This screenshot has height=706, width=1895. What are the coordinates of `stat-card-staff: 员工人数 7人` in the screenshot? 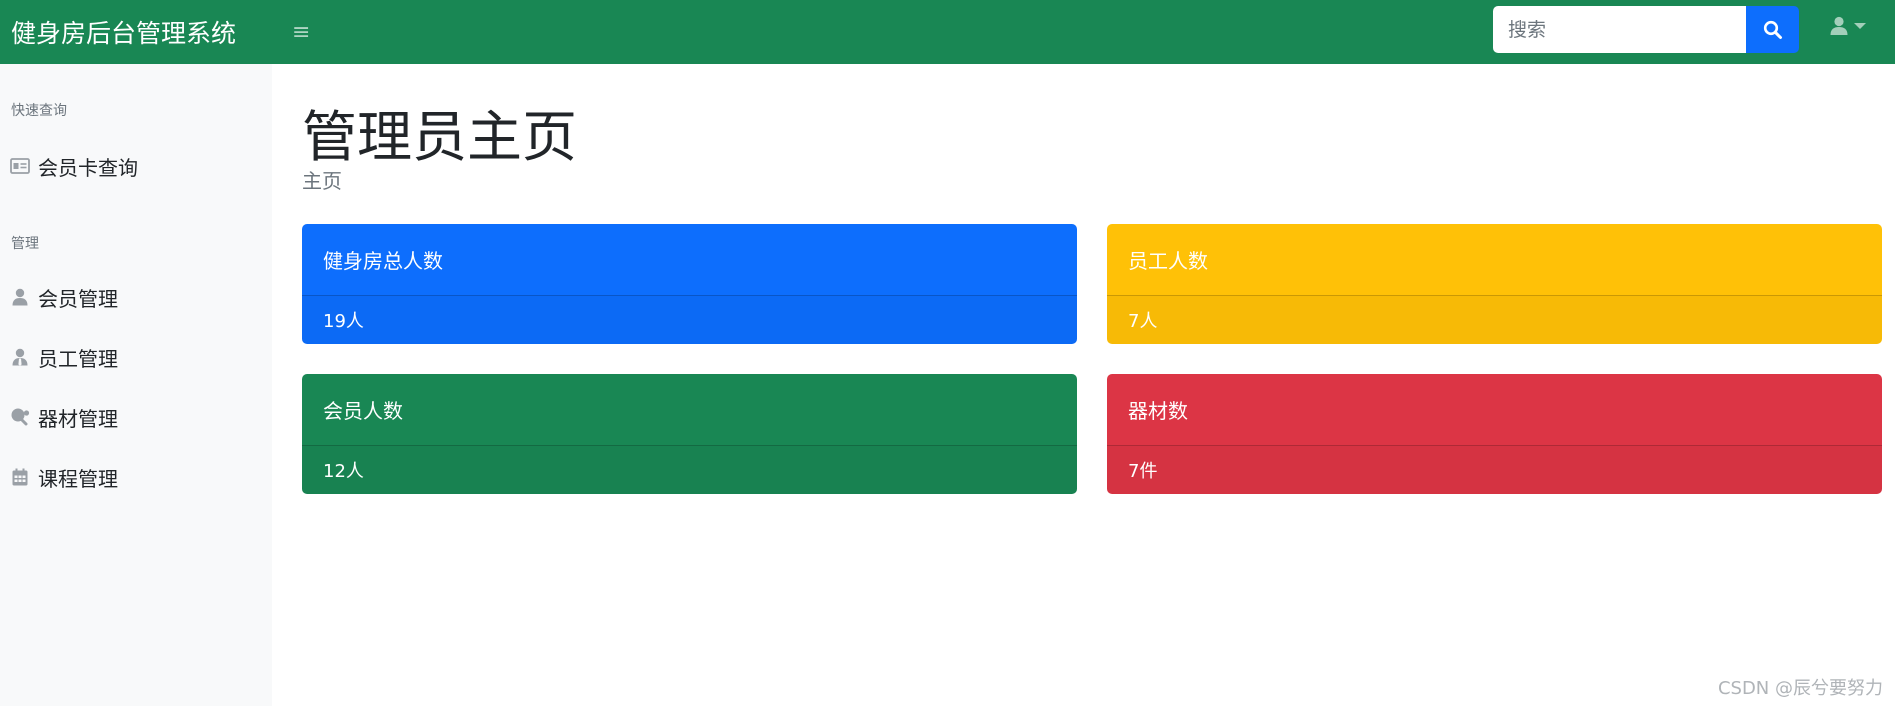 It's located at (1494, 284).